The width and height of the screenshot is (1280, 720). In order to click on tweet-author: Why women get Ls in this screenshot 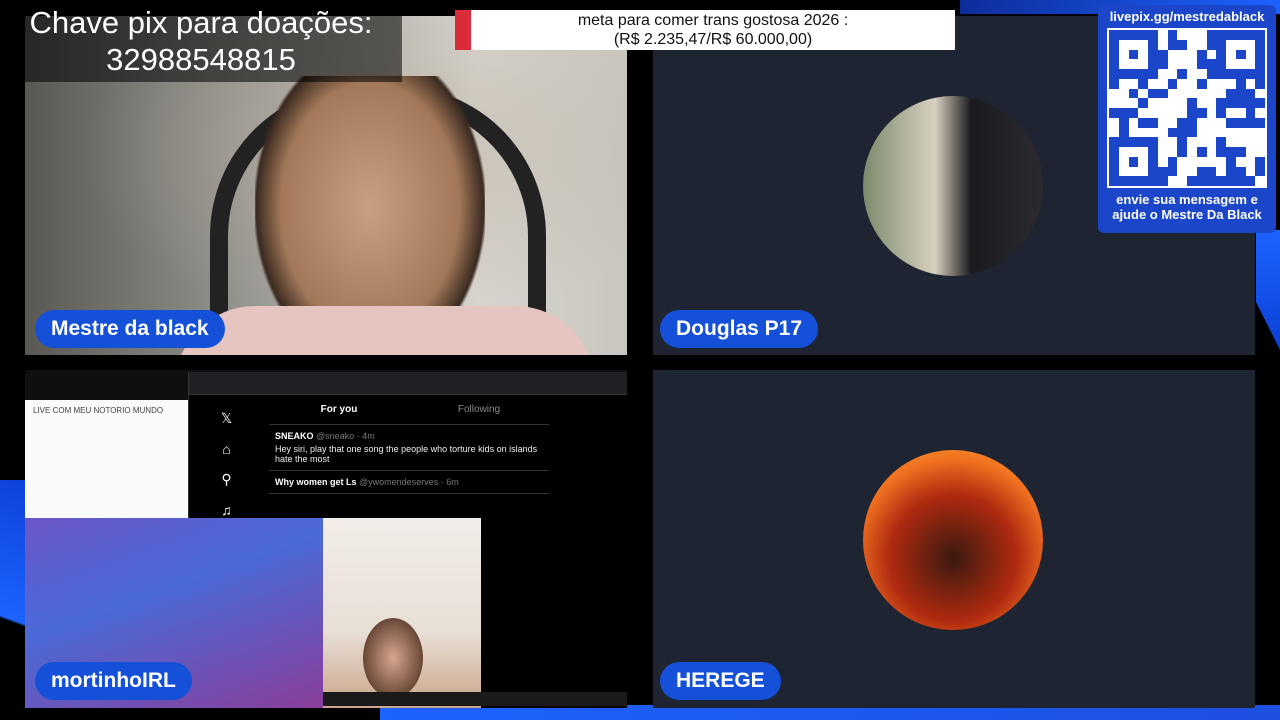, I will do `click(316, 482)`.